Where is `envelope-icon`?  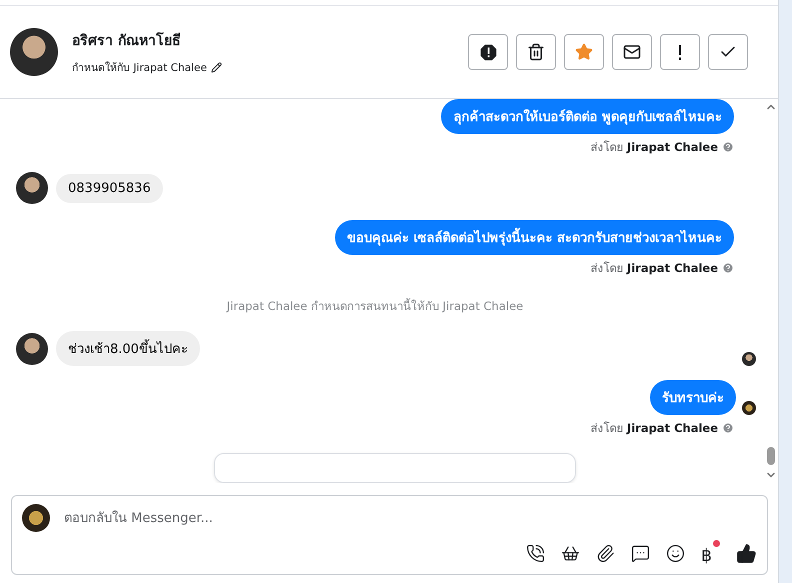
envelope-icon is located at coordinates (632, 52).